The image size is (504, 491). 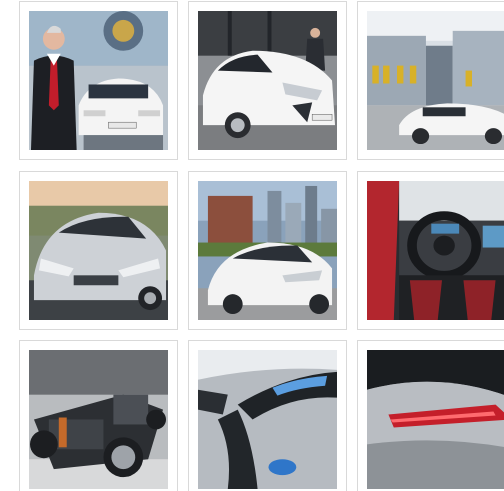 I want to click on thumbnail-image-executive-with-car, so click(x=98, y=80).